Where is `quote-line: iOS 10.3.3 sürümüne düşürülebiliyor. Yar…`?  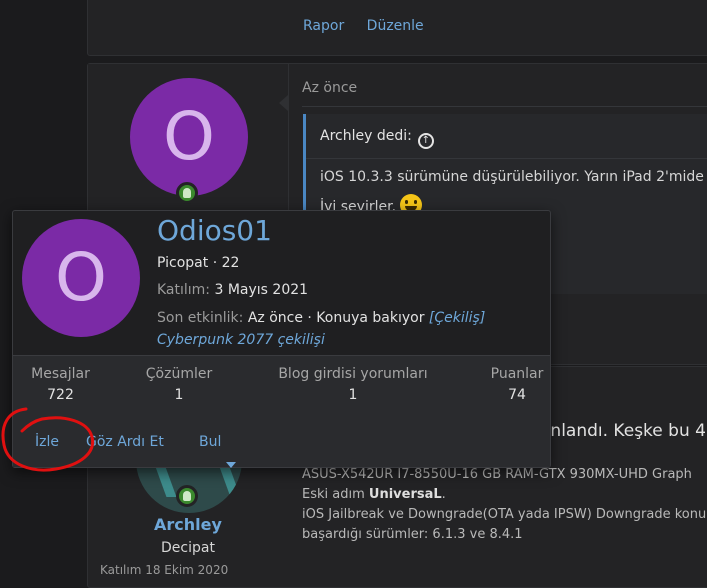
quote-line: iOS 10.3.3 sürümüne düşürülebiliyor. Yar… is located at coordinates (512, 177).